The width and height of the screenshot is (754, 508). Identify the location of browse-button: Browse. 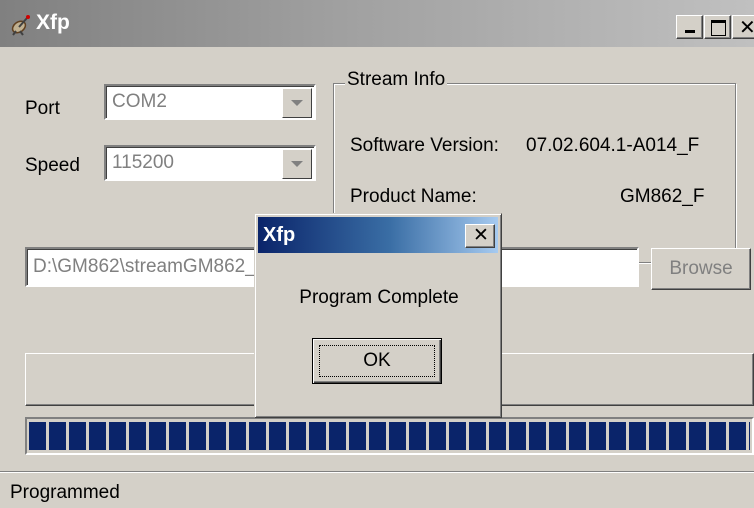
(701, 269).